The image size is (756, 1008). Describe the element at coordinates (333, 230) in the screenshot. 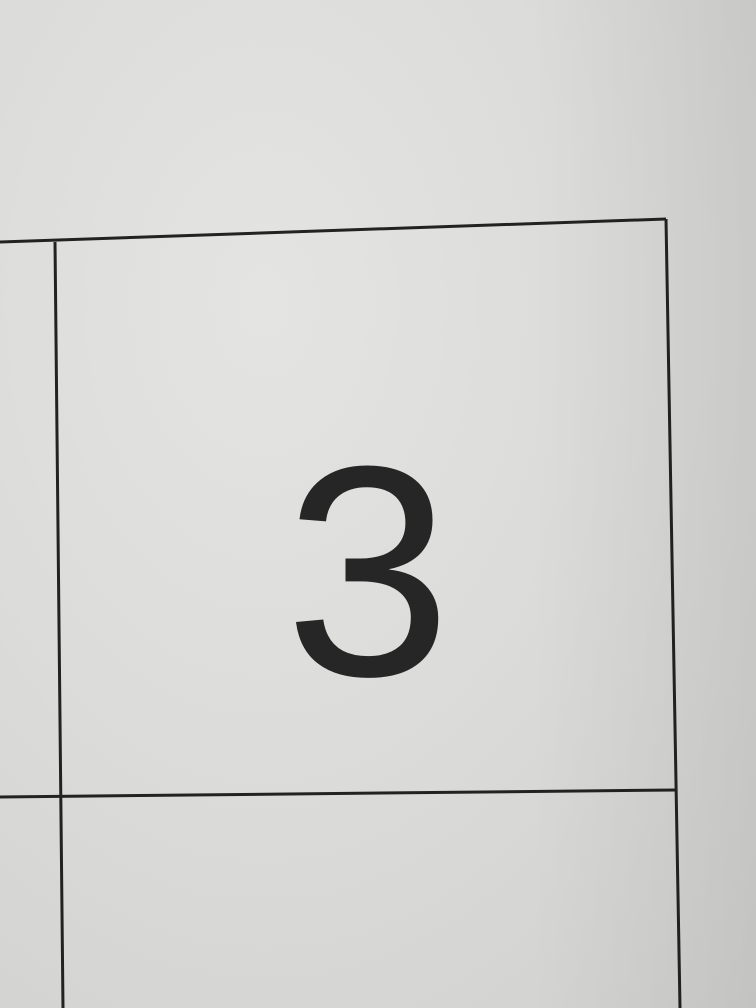

I see `grid-top-edge` at that location.